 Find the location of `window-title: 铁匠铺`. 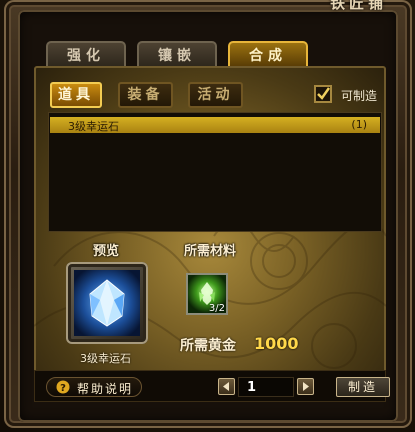

window-title: 铁匠铺 is located at coordinates (358, 6).